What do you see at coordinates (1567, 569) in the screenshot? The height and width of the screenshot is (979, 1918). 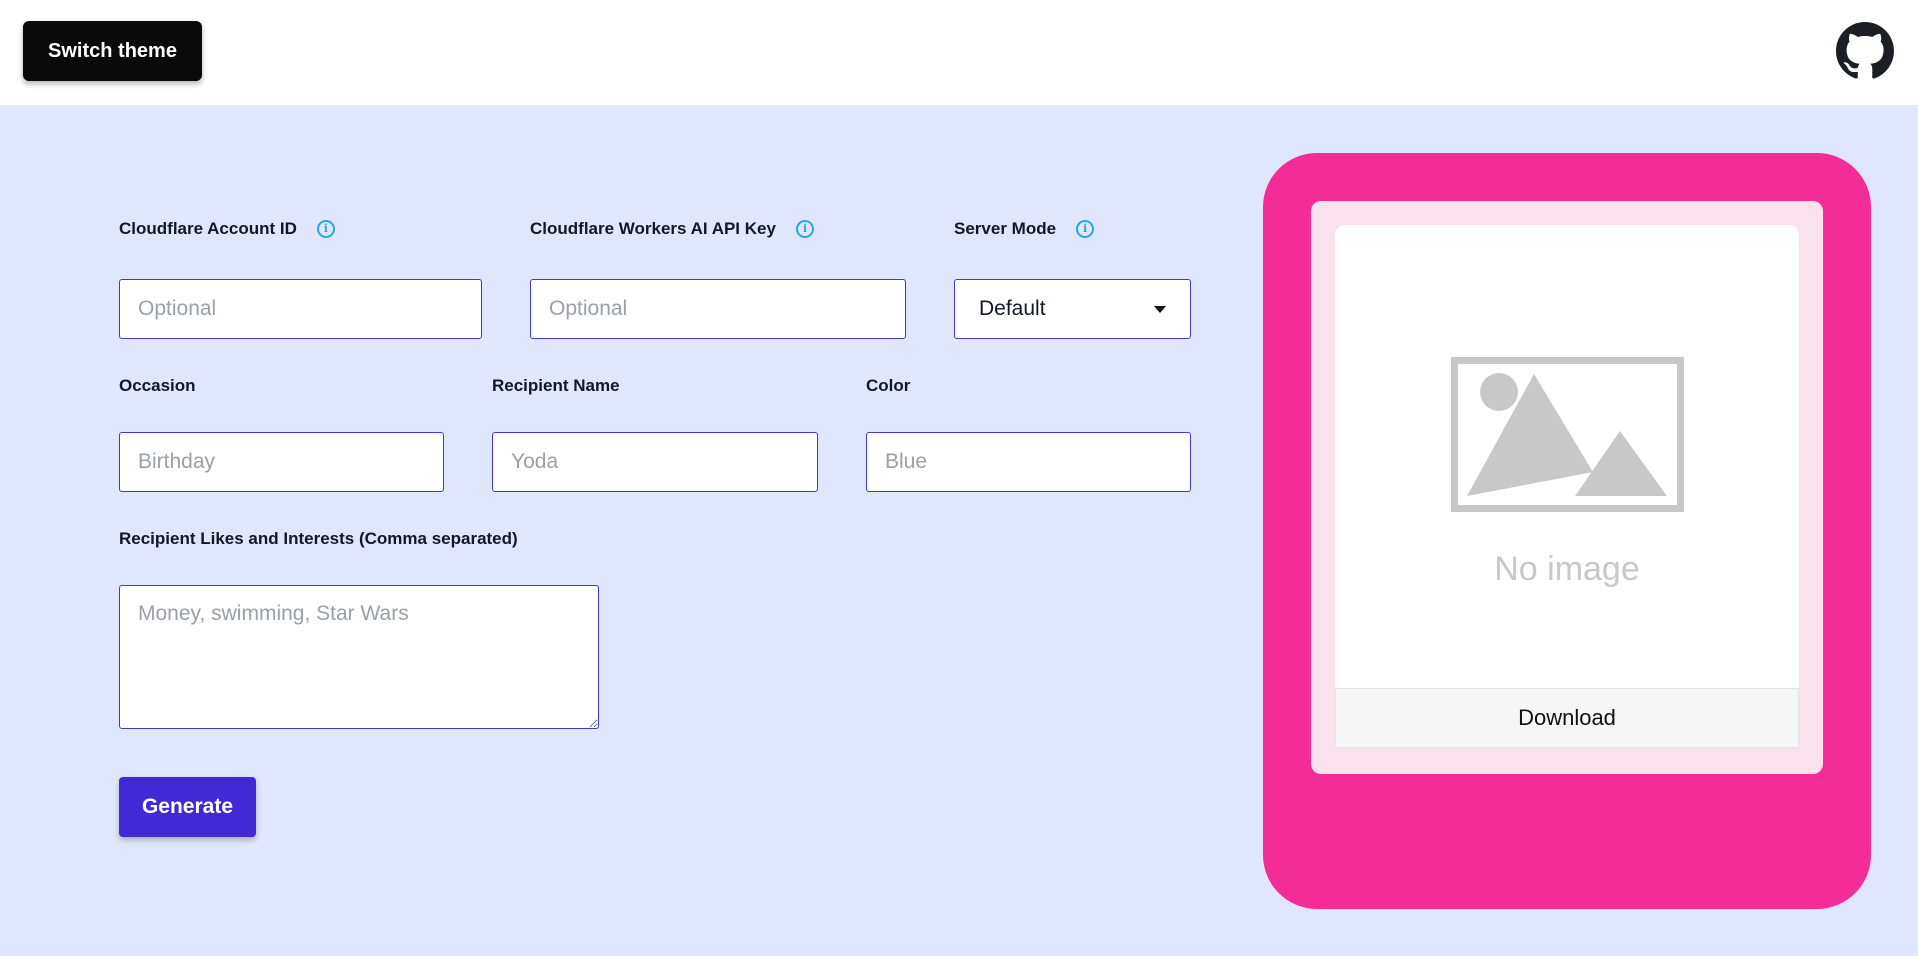 I see `no-image-text: No image` at bounding box center [1567, 569].